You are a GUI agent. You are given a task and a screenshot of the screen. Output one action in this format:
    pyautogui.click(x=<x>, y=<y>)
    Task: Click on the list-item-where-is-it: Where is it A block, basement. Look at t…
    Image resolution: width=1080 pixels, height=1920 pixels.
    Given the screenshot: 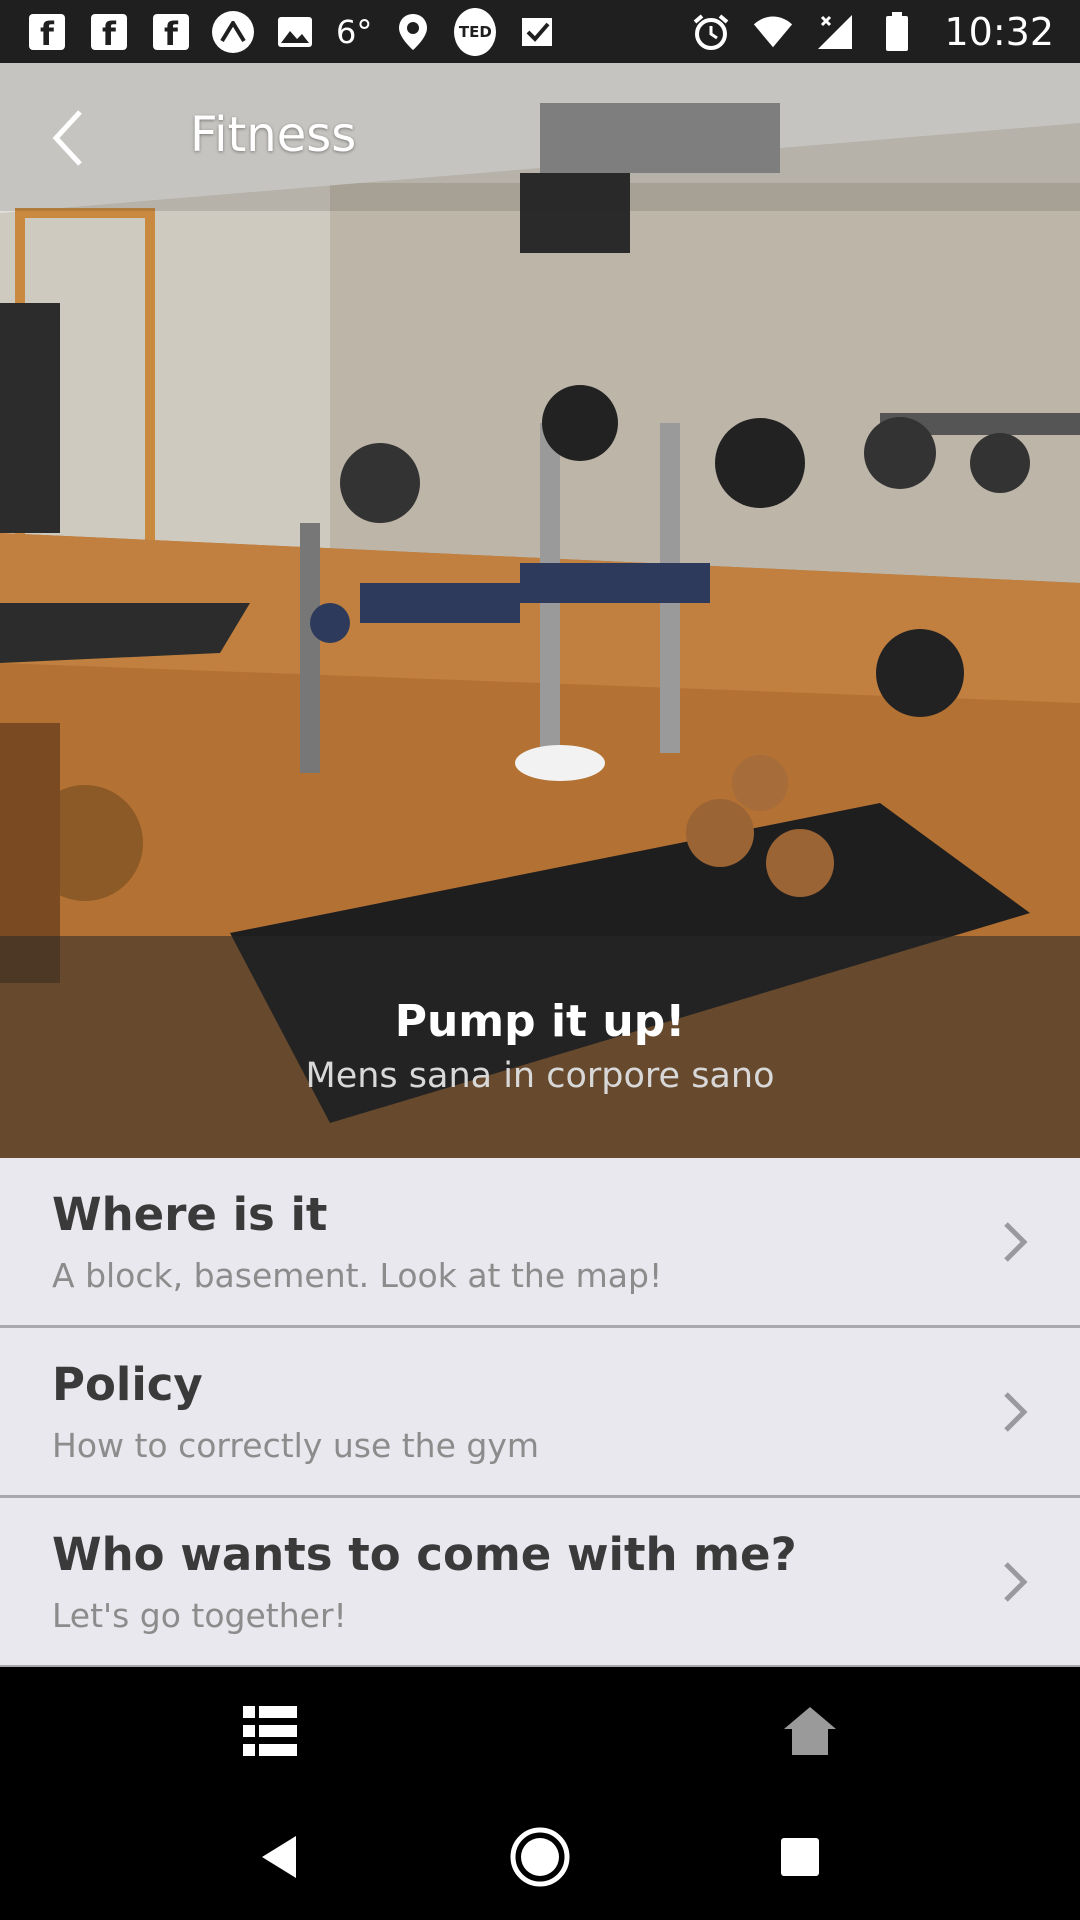 What is the action you would take?
    pyautogui.click(x=540, y=1243)
    